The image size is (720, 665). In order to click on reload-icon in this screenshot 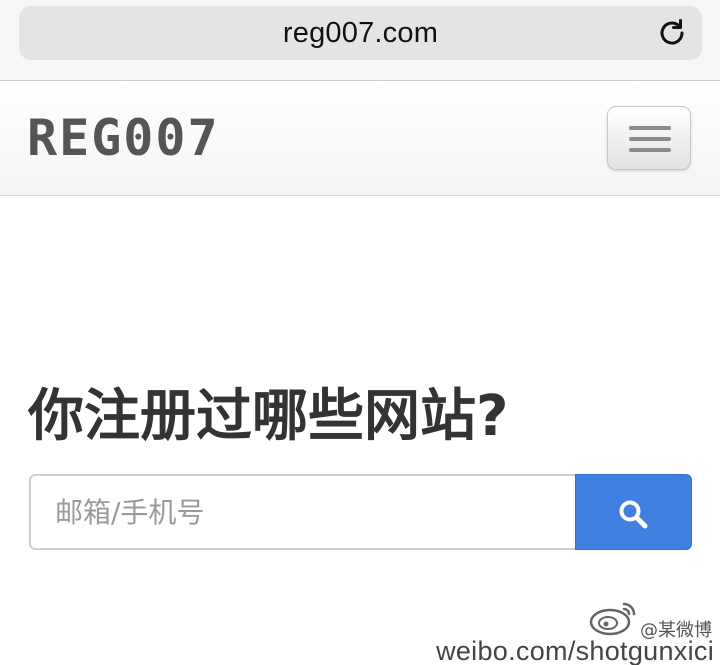, I will do `click(672, 33)`.